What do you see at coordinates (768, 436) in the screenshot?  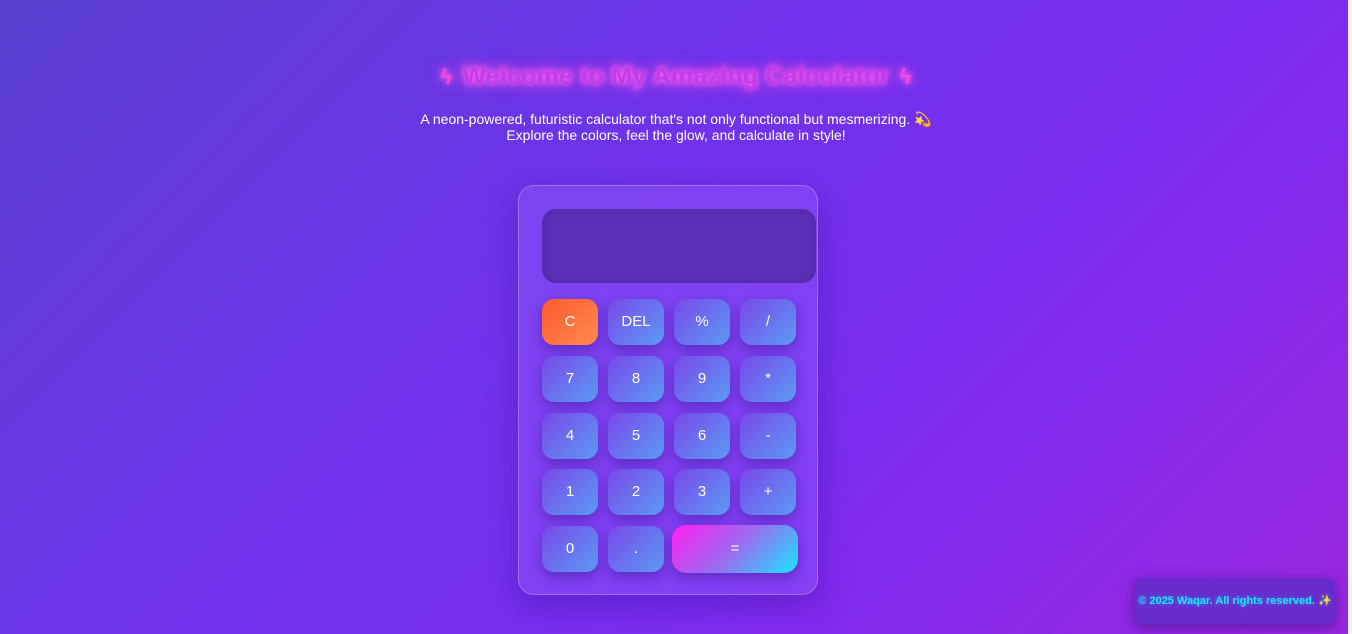 I see `subtract-button: -` at bounding box center [768, 436].